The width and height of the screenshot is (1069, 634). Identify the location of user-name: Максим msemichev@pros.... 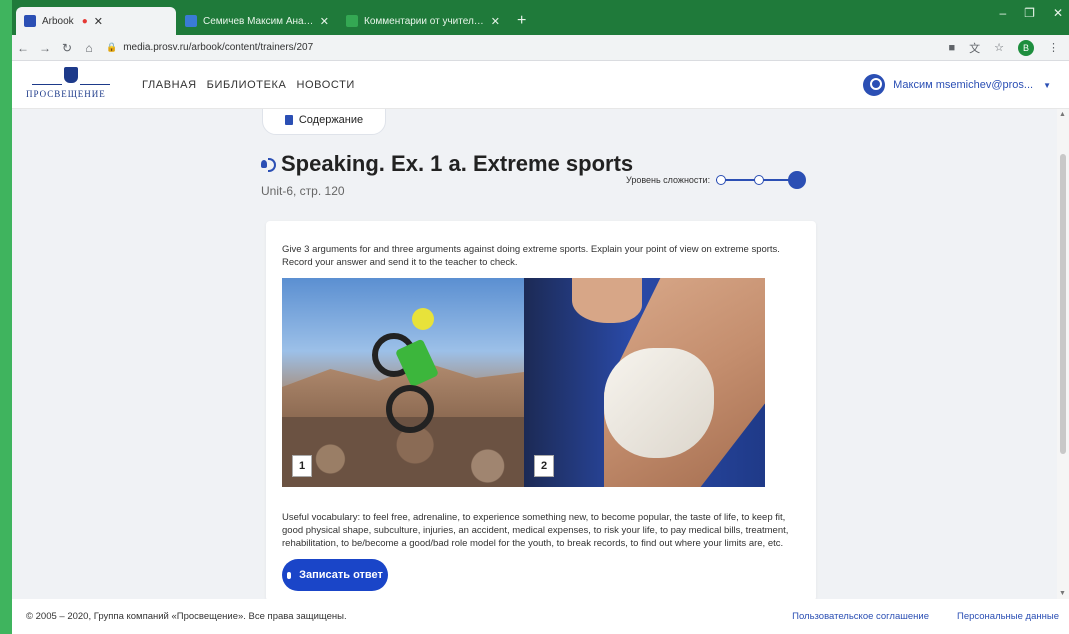
(963, 85).